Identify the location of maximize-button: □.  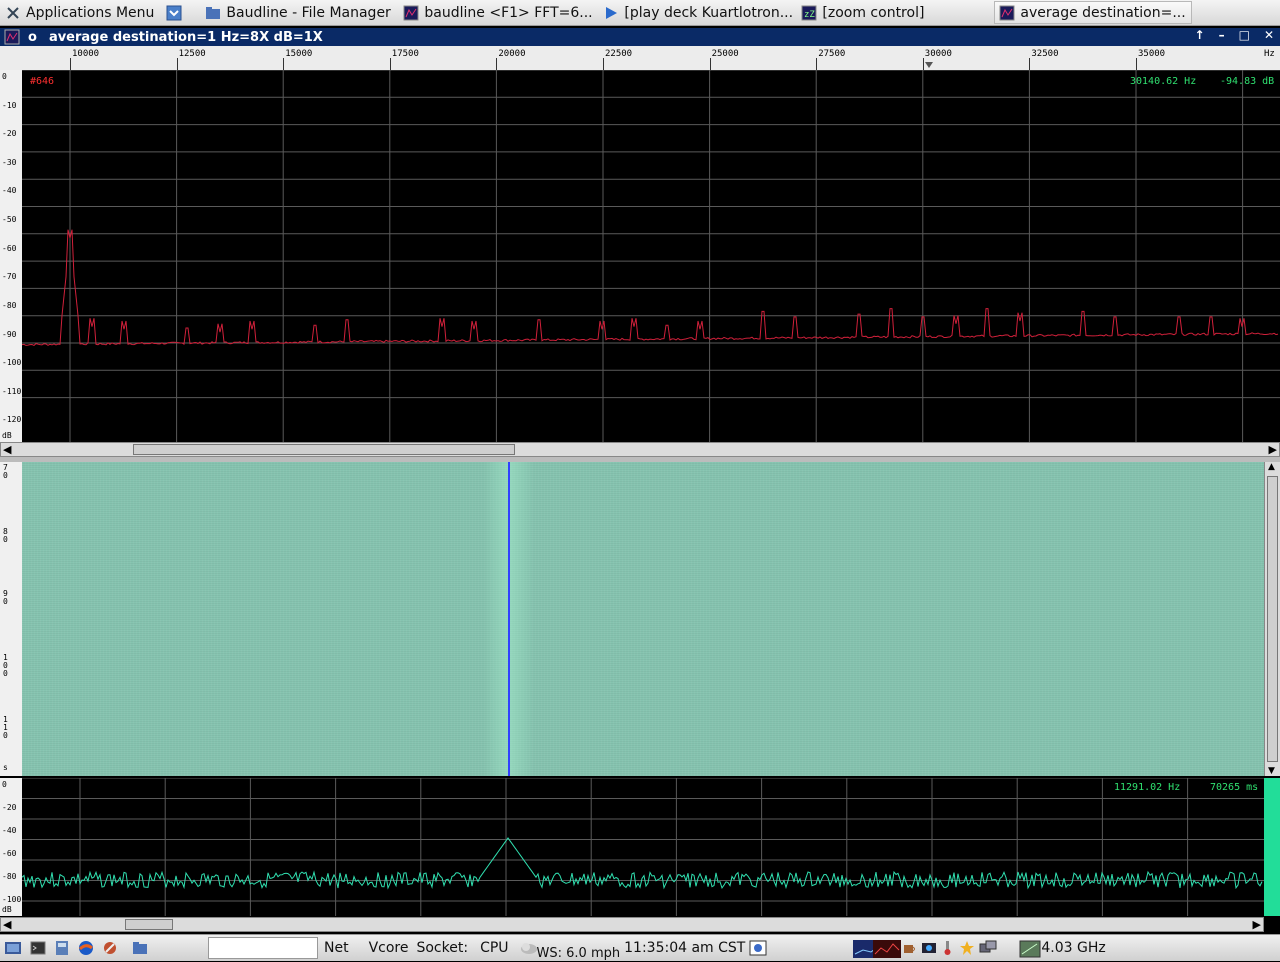
(1244, 35).